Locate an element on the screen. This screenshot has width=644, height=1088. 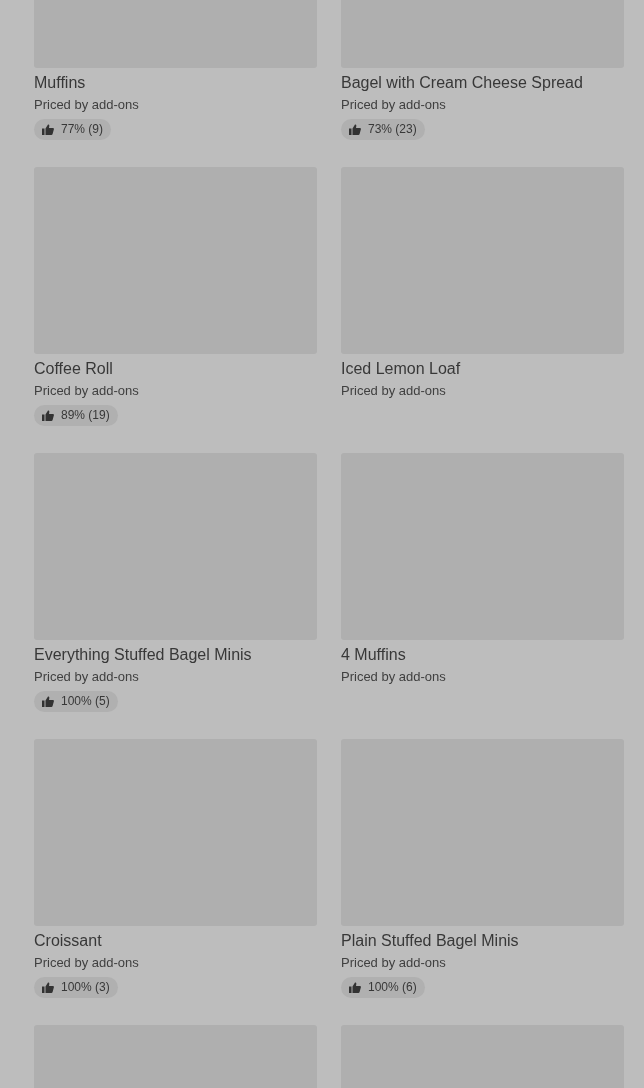
rating-text: 100% (5) is located at coordinates (85, 701).